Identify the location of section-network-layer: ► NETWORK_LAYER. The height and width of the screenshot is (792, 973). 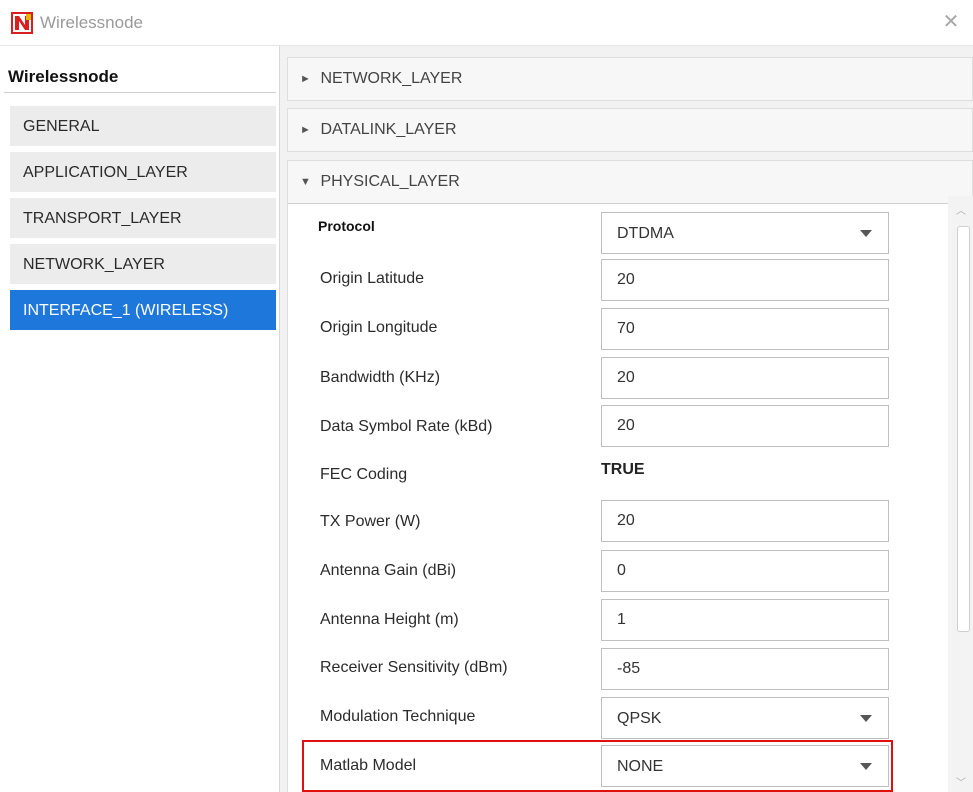
(630, 79).